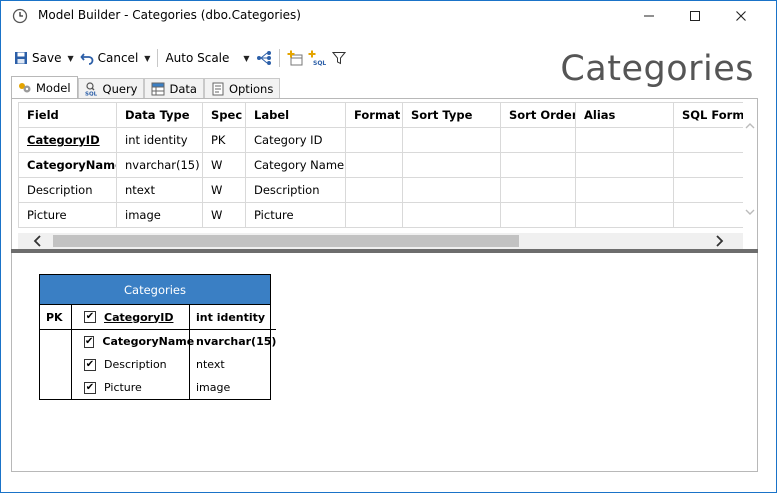 The height and width of the screenshot is (493, 777). Describe the element at coordinates (236, 341) in the screenshot. I see `entity-field-type: nvarchar(15)` at that location.